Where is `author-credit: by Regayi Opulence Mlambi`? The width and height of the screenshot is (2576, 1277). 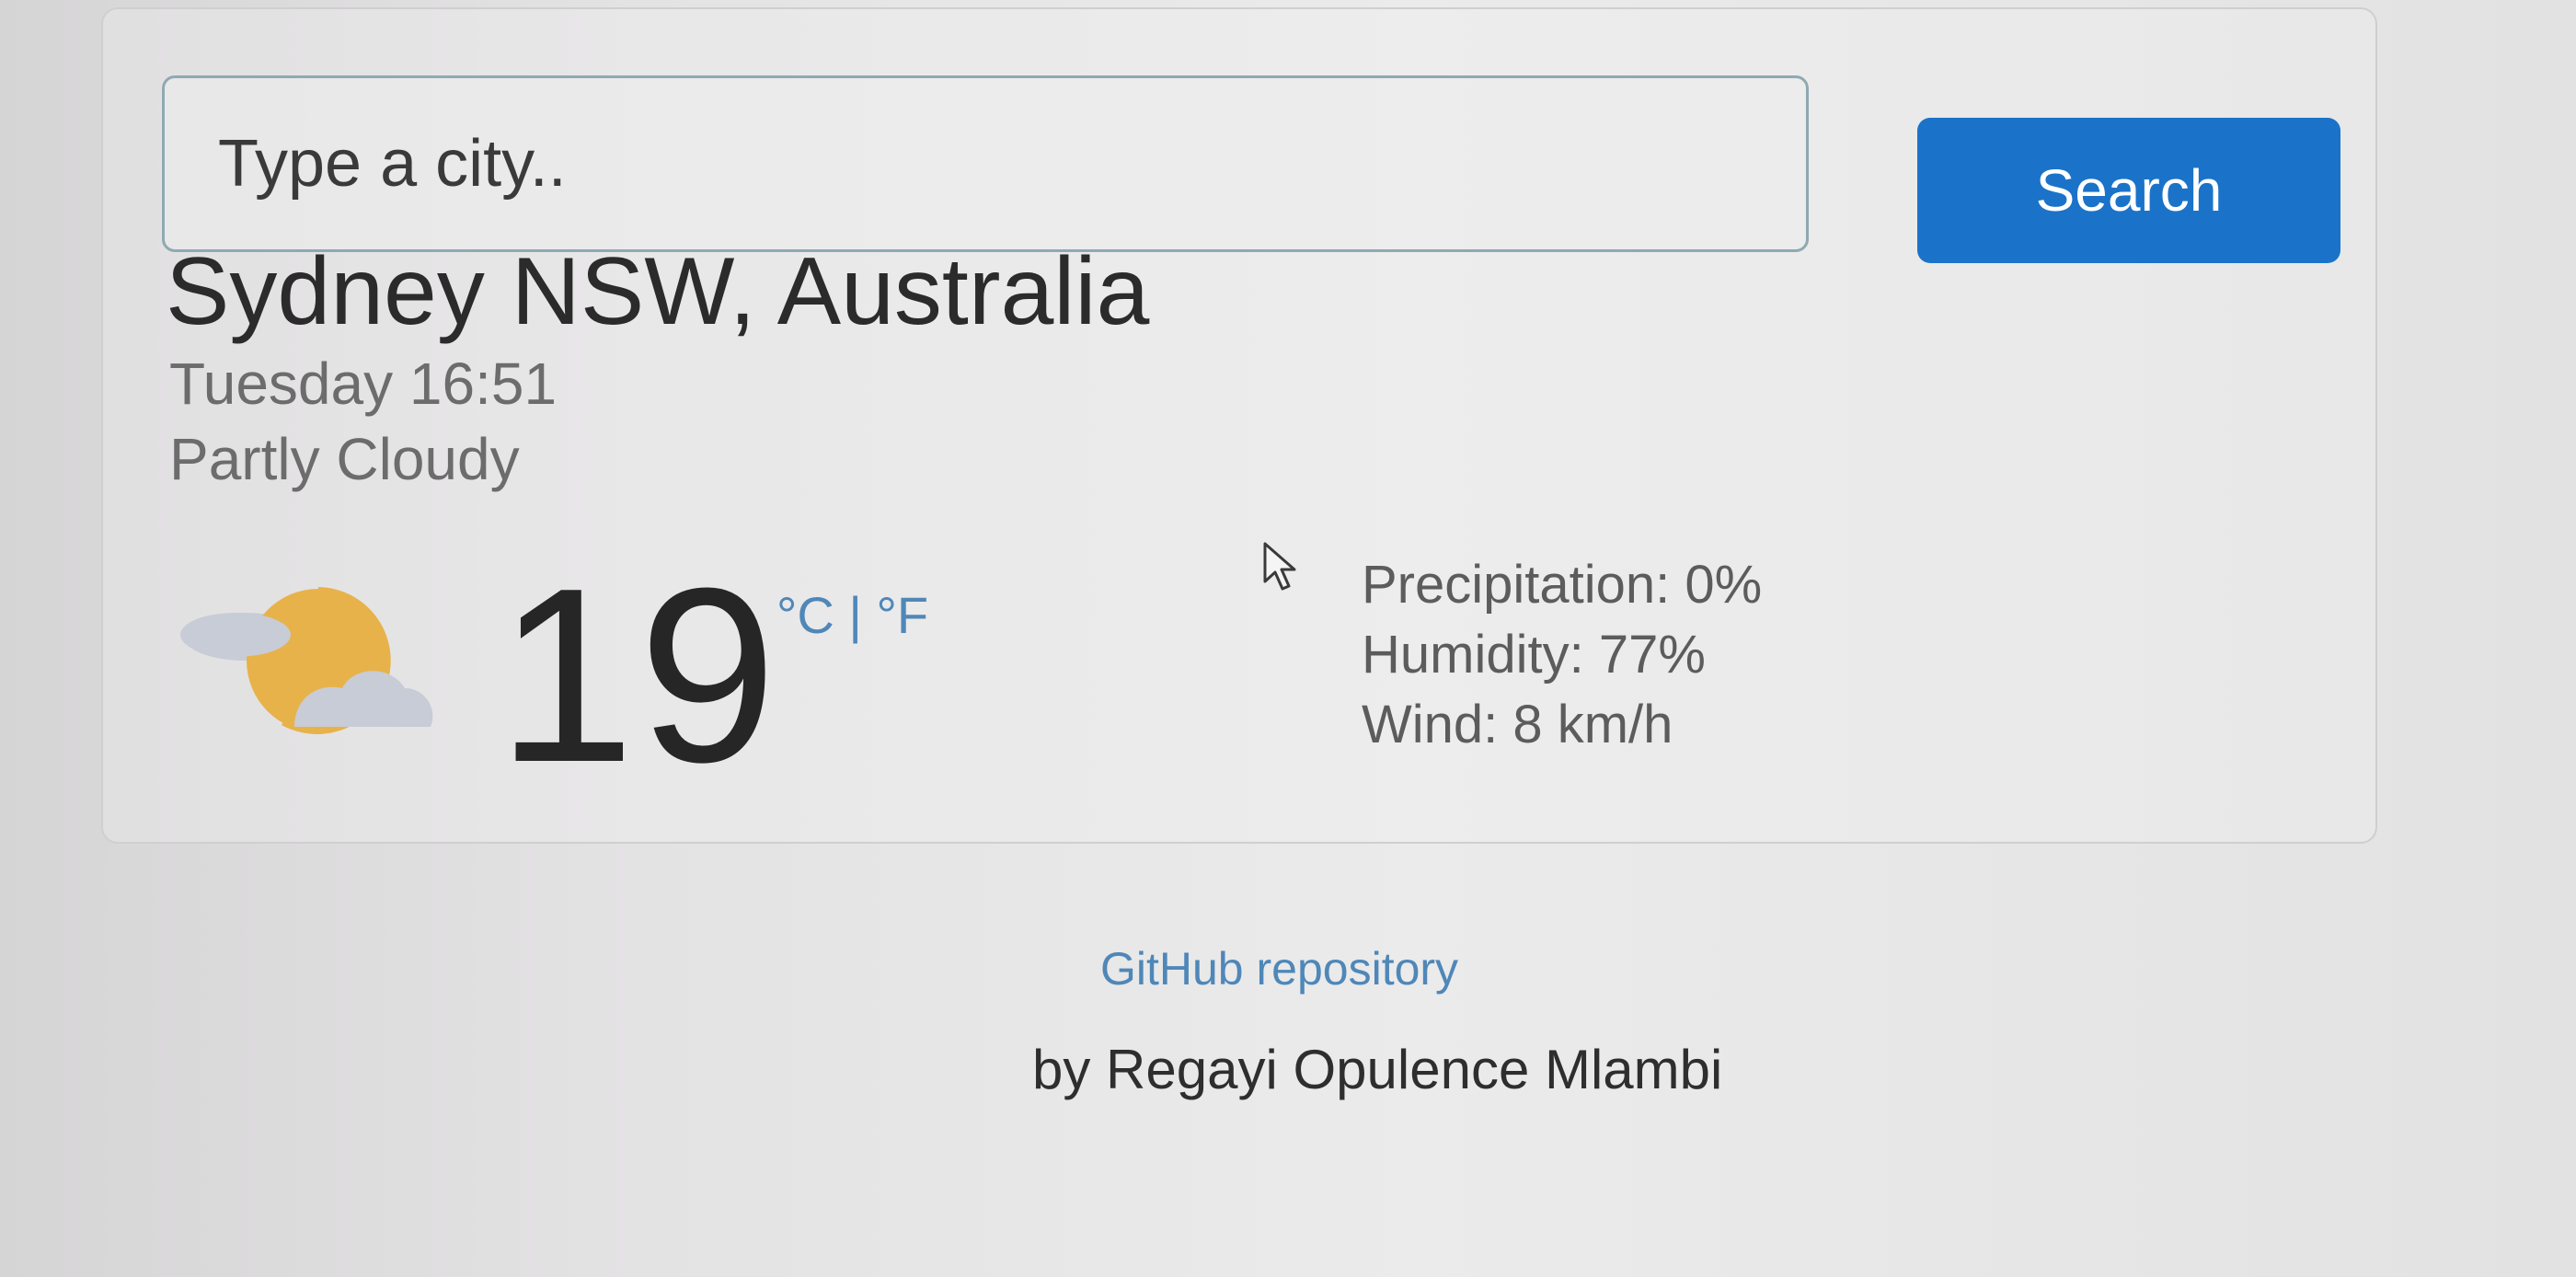 author-credit: by Regayi Opulence Mlambi is located at coordinates (1377, 1069).